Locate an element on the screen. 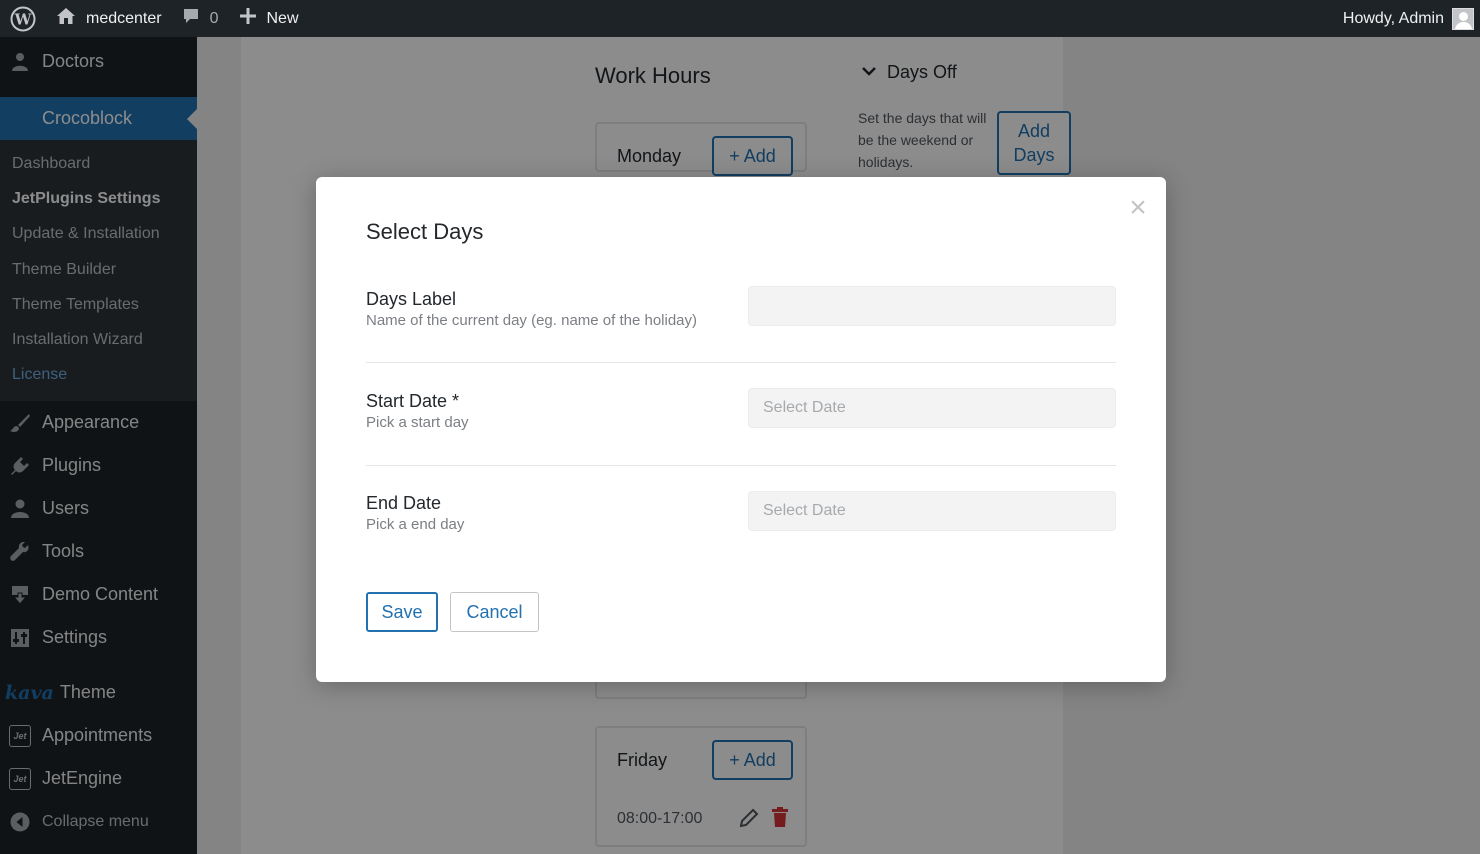 The width and height of the screenshot is (1480, 854). my-account-link: Howdy, Admin is located at coordinates (1406, 18).